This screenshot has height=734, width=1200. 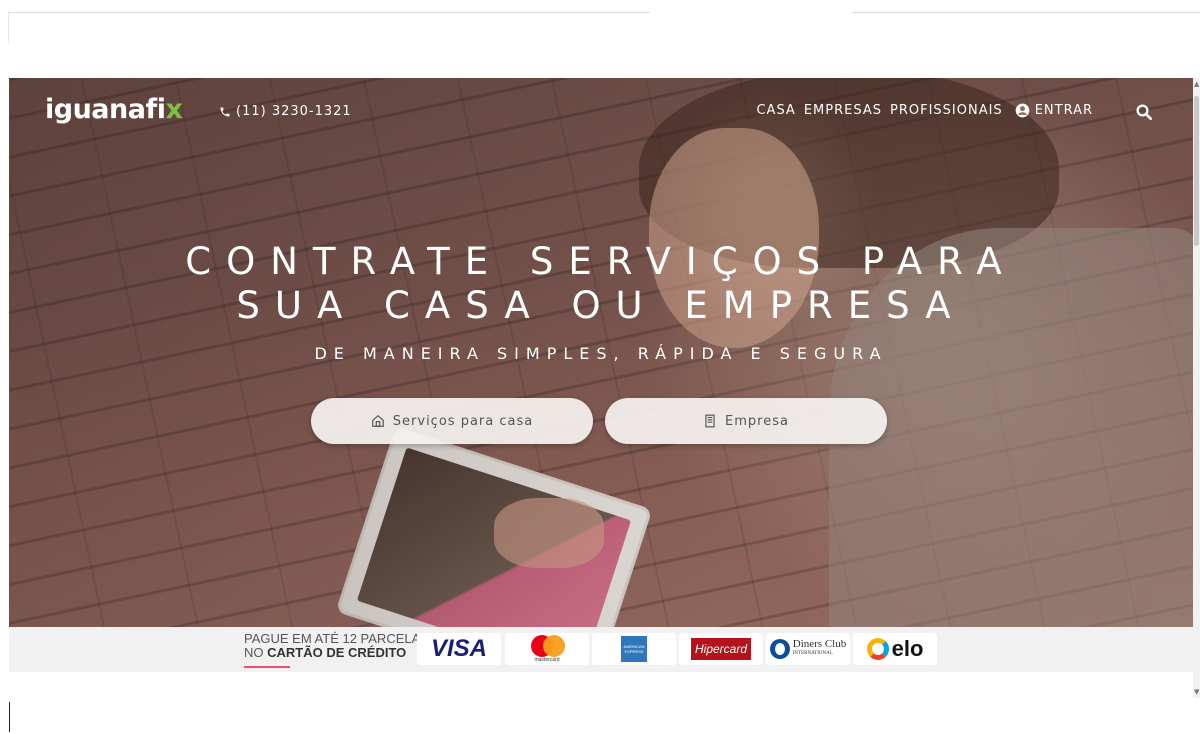 What do you see at coordinates (751, 12) in the screenshot?
I see `top-rule-gap` at bounding box center [751, 12].